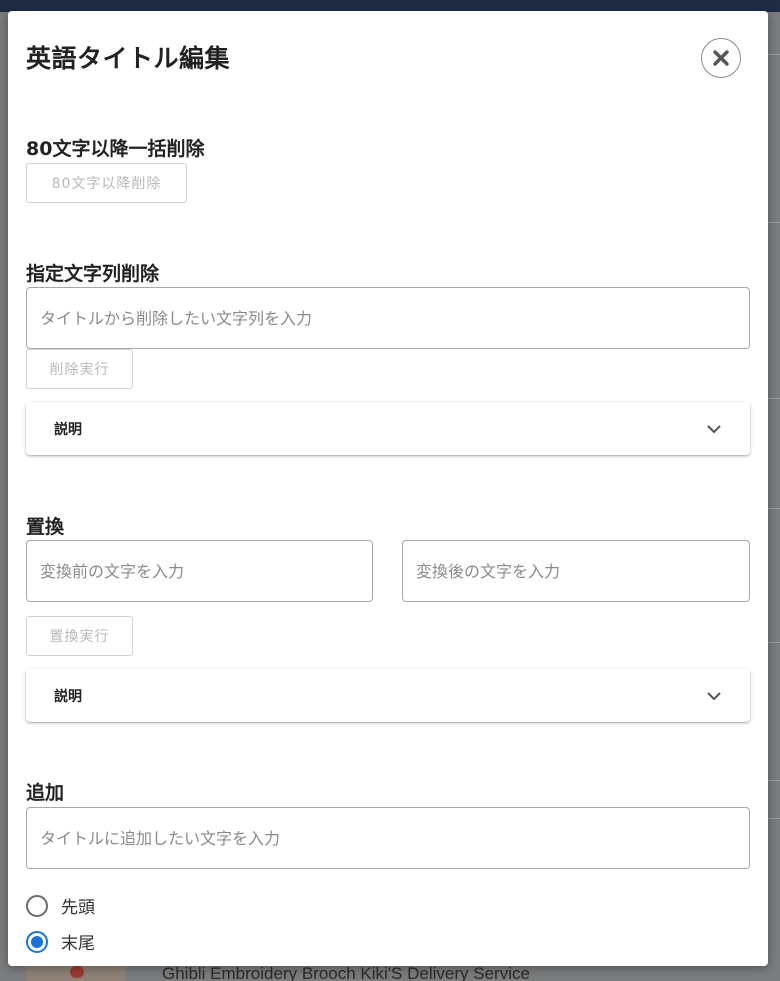 The height and width of the screenshot is (981, 780). I want to click on delete-string-input, so click(388, 318).